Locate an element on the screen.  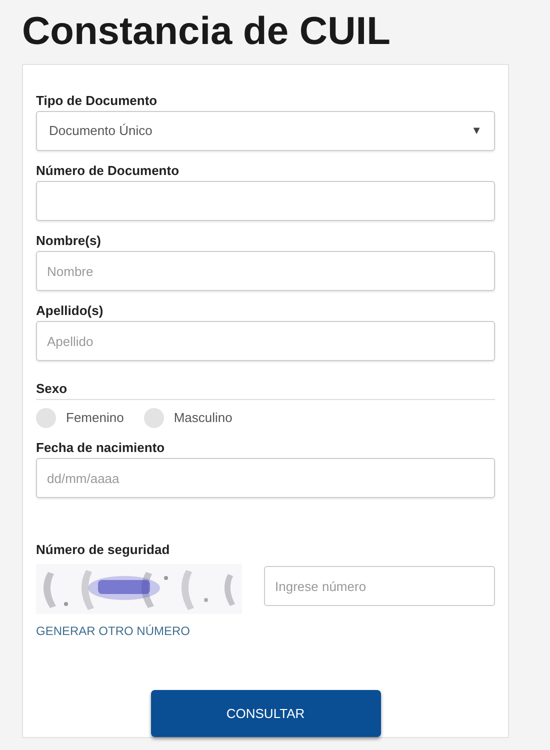
input-field: Ingrese número is located at coordinates (379, 586).